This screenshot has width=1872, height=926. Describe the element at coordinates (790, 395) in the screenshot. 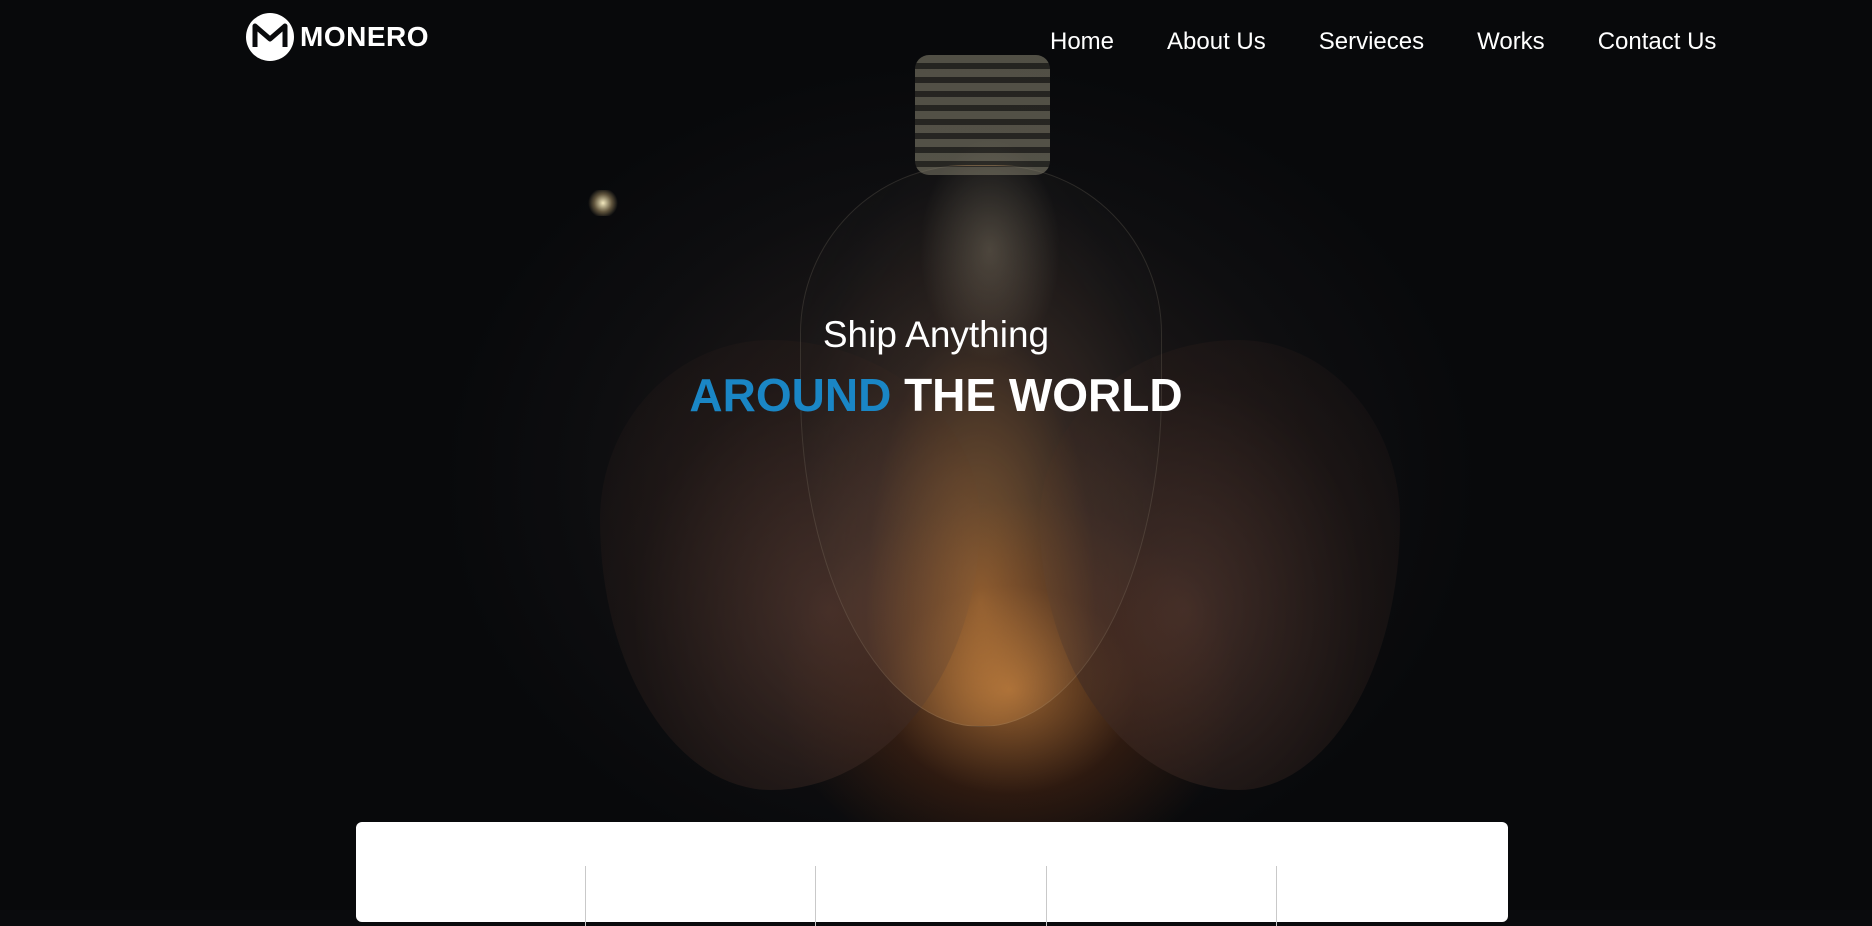

I see `hero-title-accent: AROUND` at that location.